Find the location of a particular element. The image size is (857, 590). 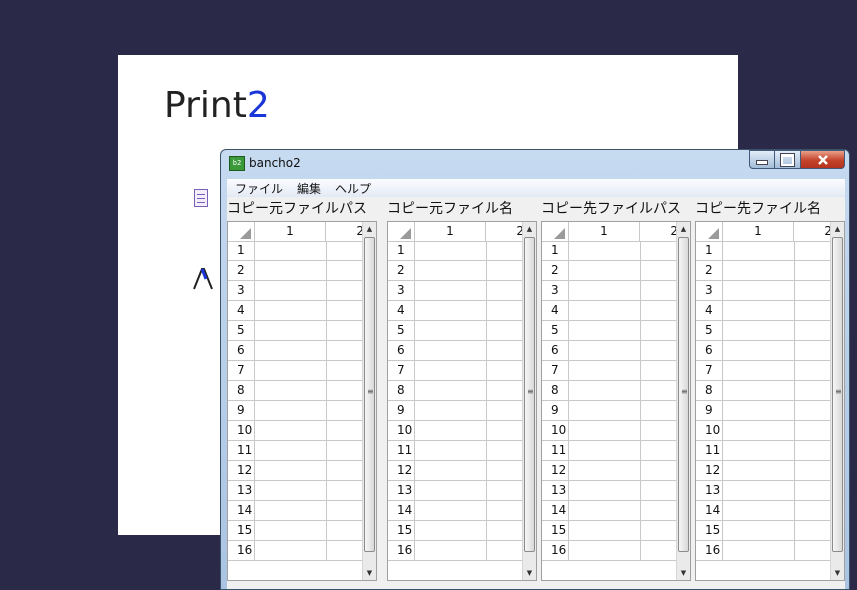

row-header: 1 is located at coordinates (241, 250).